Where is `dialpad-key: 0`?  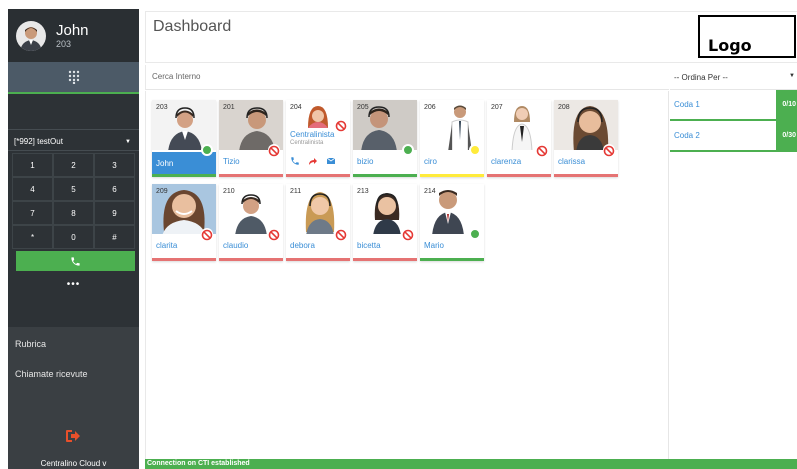 dialpad-key: 0 is located at coordinates (73, 237).